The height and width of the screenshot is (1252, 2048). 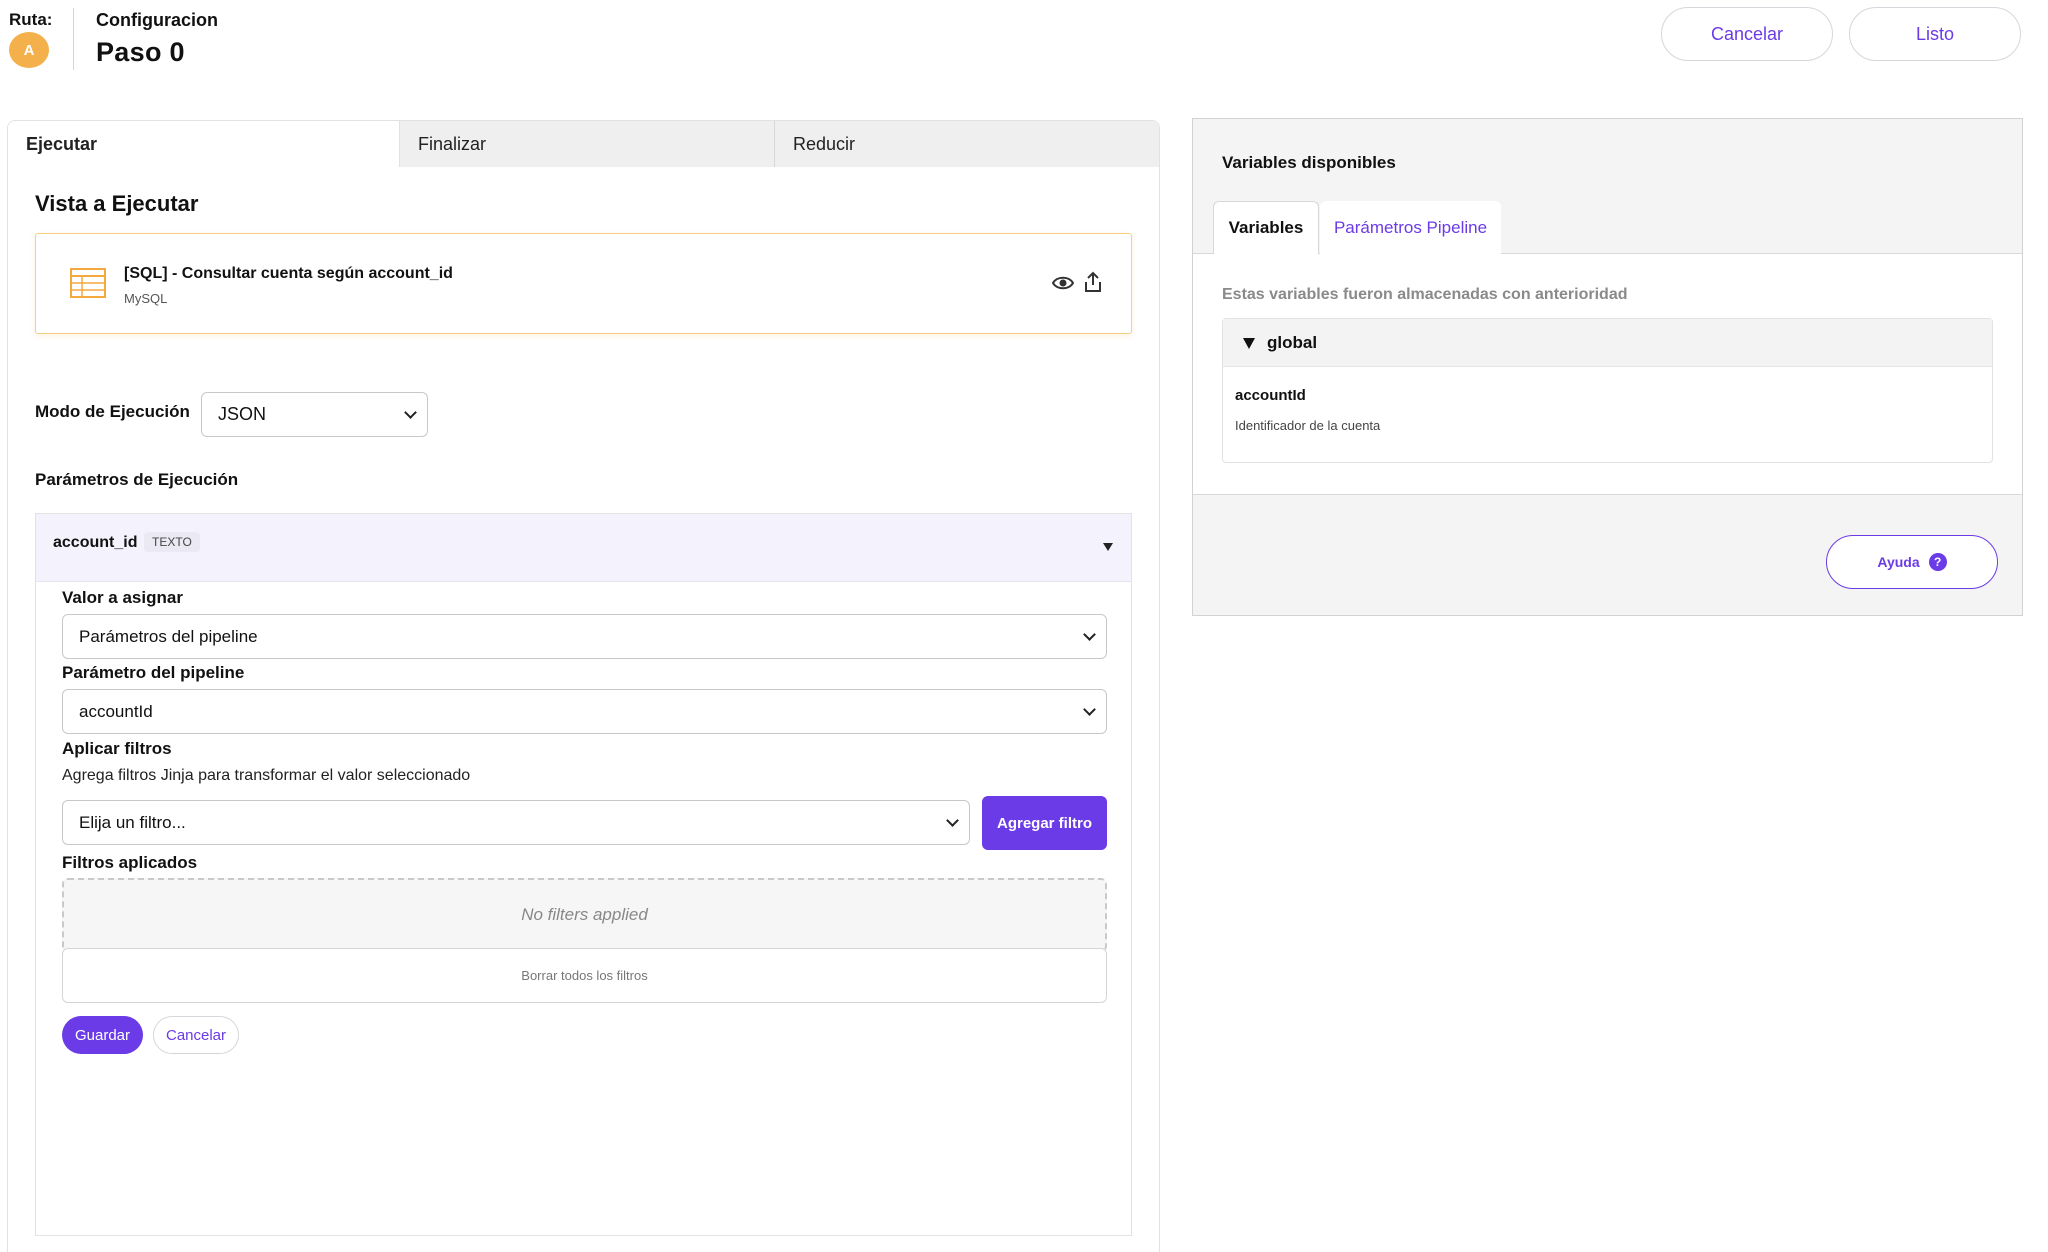 What do you see at coordinates (583, 548) in the screenshot?
I see `param-accordion-header: account_id TEXTO` at bounding box center [583, 548].